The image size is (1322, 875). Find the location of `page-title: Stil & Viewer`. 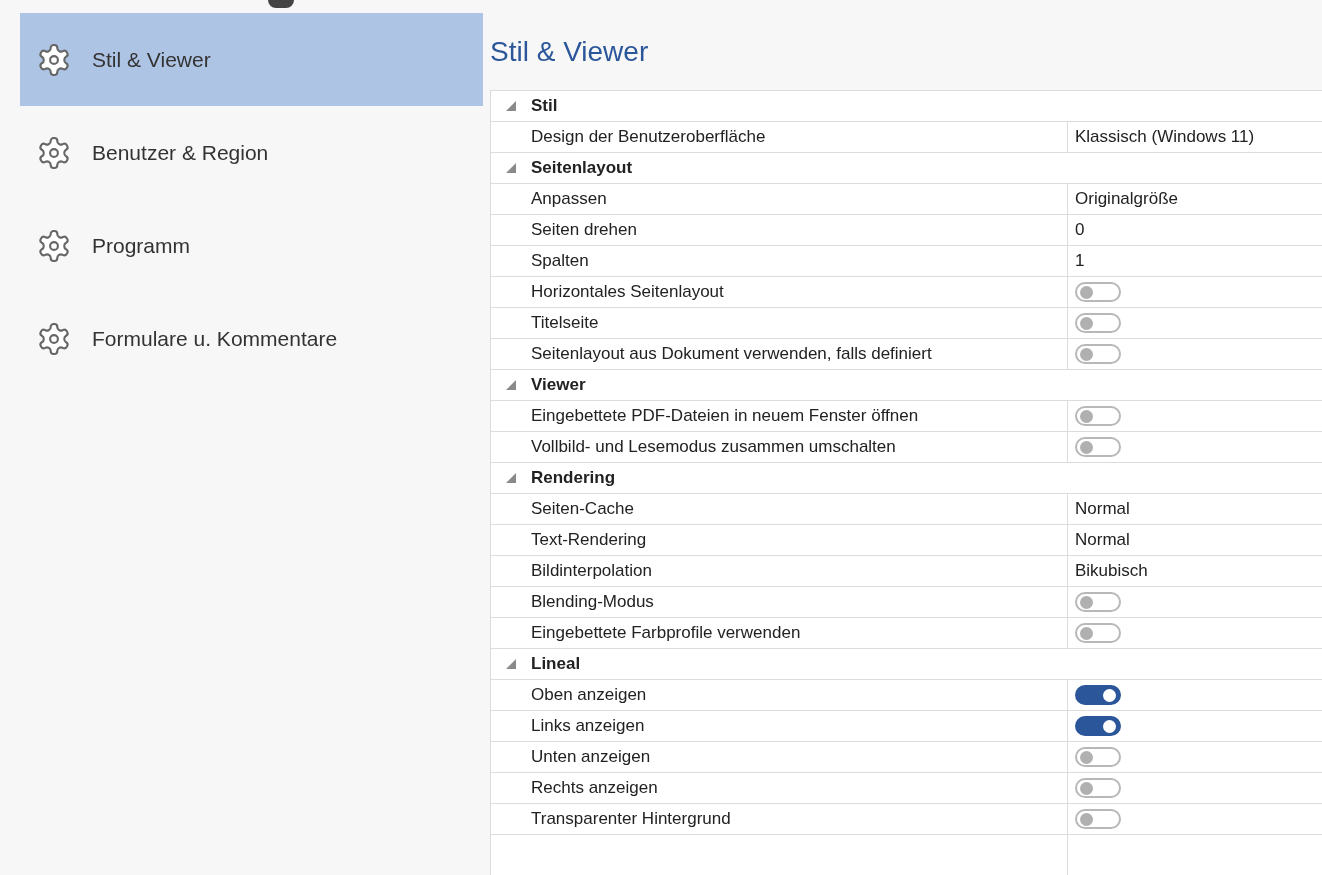

page-title: Stil & Viewer is located at coordinates (569, 51).